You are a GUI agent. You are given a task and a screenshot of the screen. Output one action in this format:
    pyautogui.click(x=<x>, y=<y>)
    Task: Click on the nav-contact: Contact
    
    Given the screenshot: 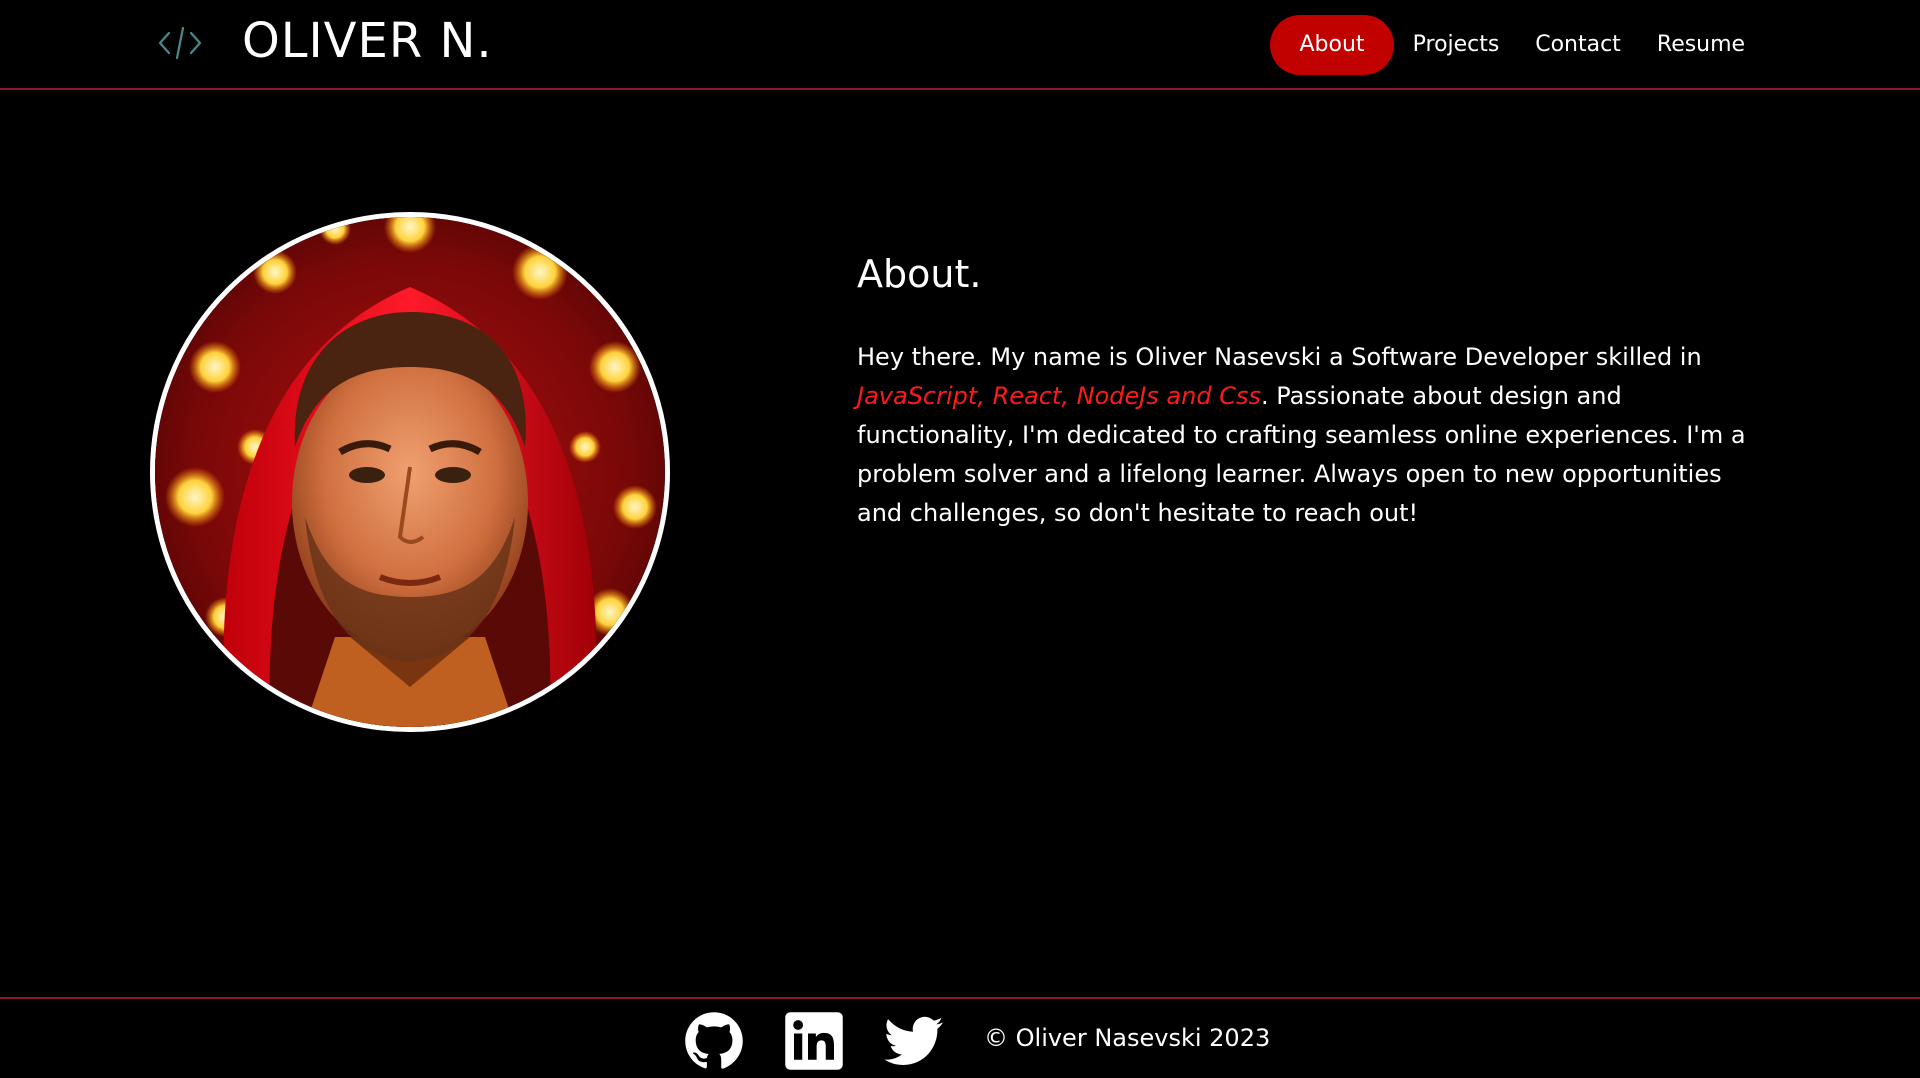 What is the action you would take?
    pyautogui.click(x=1578, y=45)
    